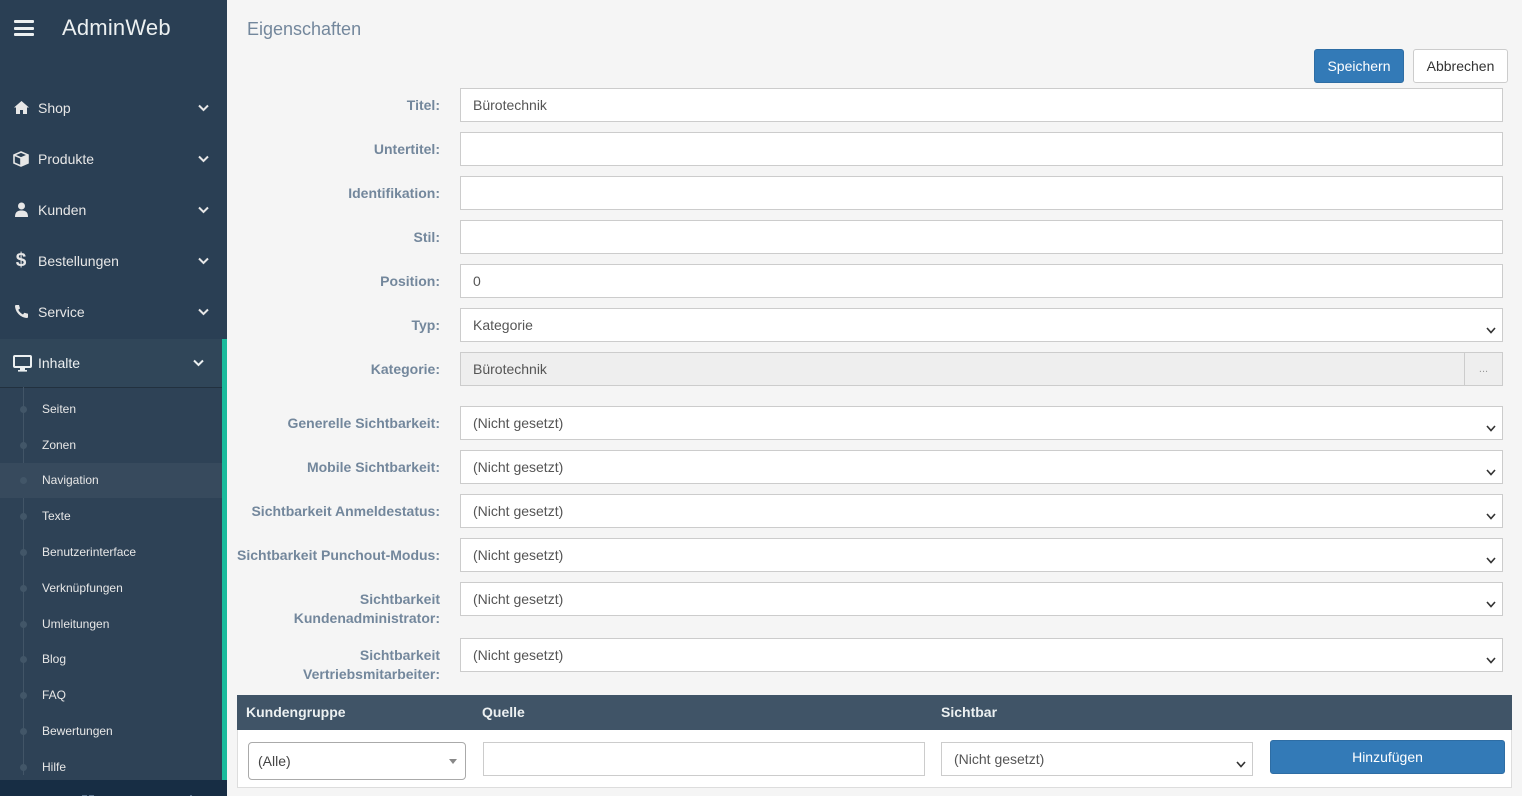 Image resolution: width=1522 pixels, height=796 pixels. Describe the element at coordinates (22, 363) in the screenshot. I see `monitor-icon` at that location.